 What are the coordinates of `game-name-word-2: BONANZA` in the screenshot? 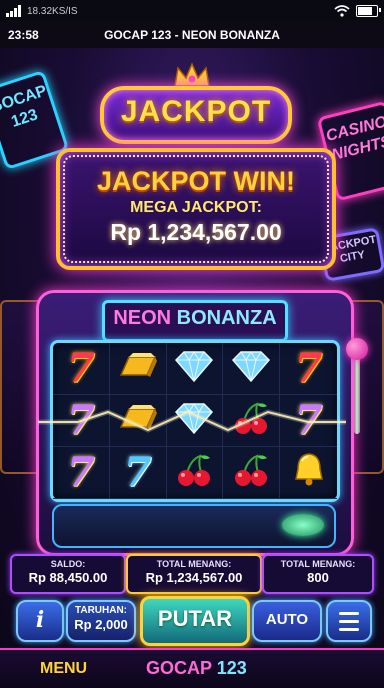 It's located at (226, 318).